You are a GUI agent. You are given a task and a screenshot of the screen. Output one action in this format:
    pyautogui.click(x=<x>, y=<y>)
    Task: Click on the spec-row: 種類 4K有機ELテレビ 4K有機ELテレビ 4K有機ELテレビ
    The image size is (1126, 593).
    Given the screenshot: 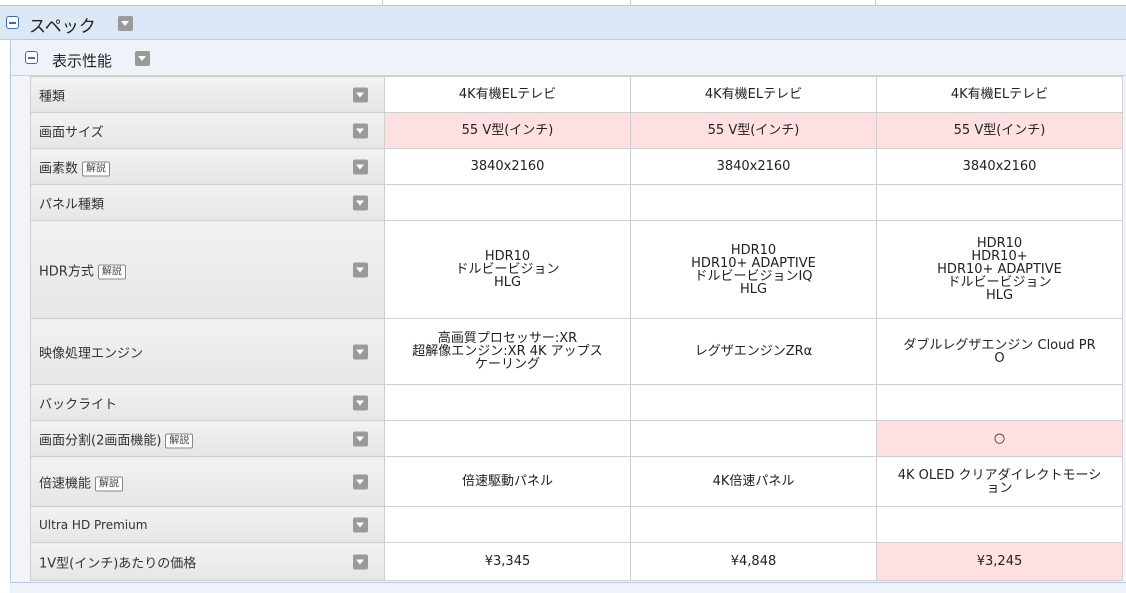 What is the action you would take?
    pyautogui.click(x=576, y=94)
    